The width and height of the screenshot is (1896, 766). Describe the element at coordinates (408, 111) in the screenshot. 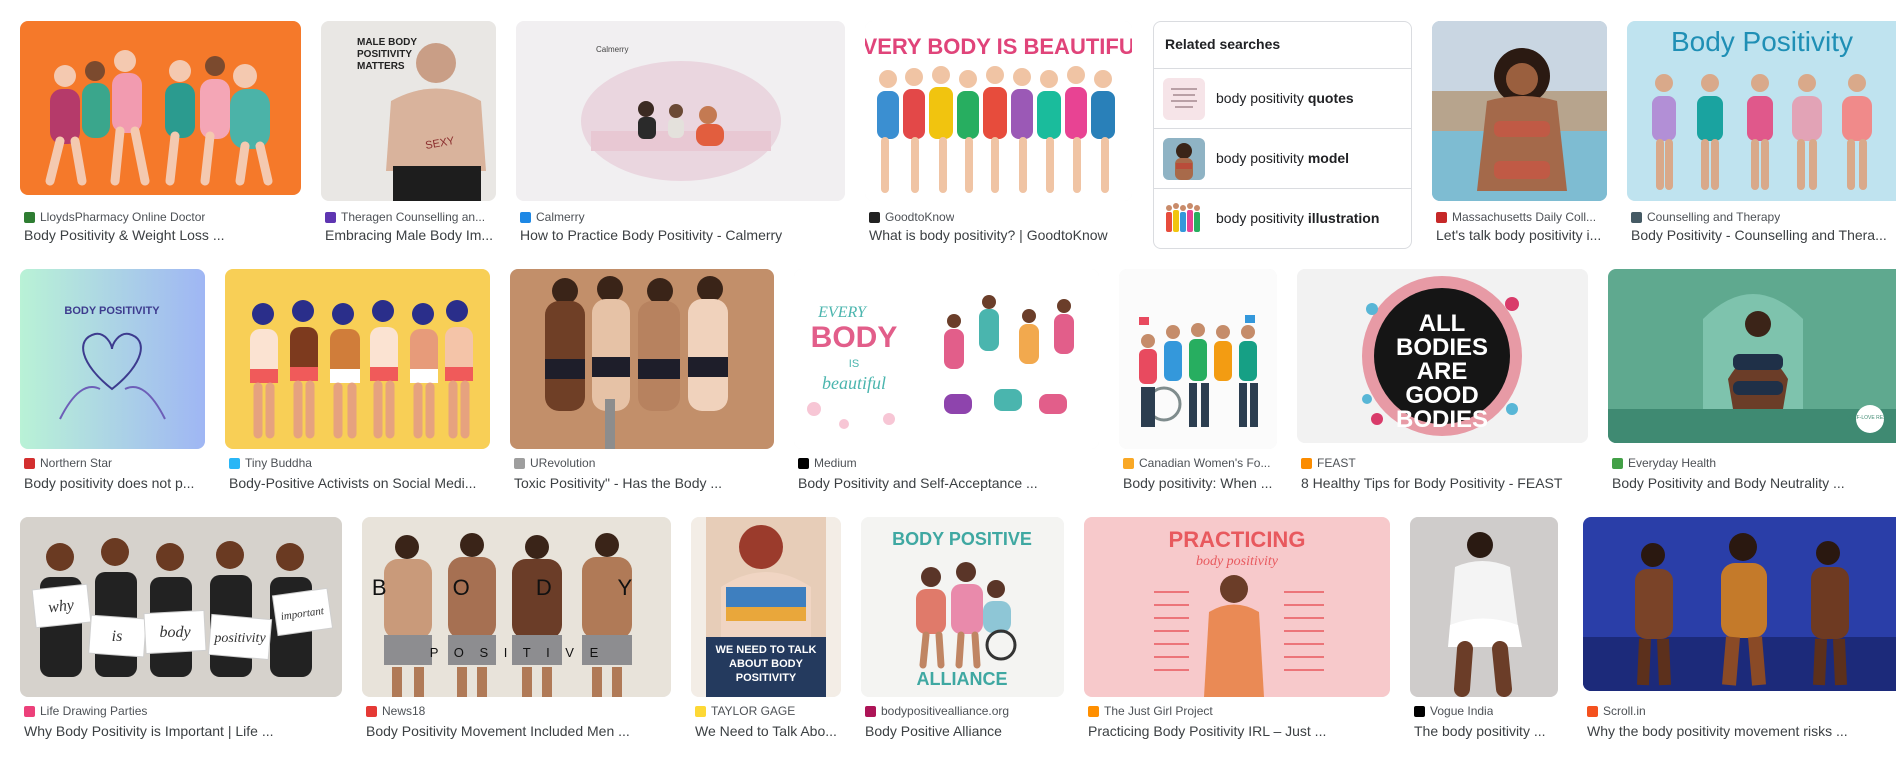

I see `result-thumbnail: MALE BODY POSITIVITY MATTERS SEXY` at that location.